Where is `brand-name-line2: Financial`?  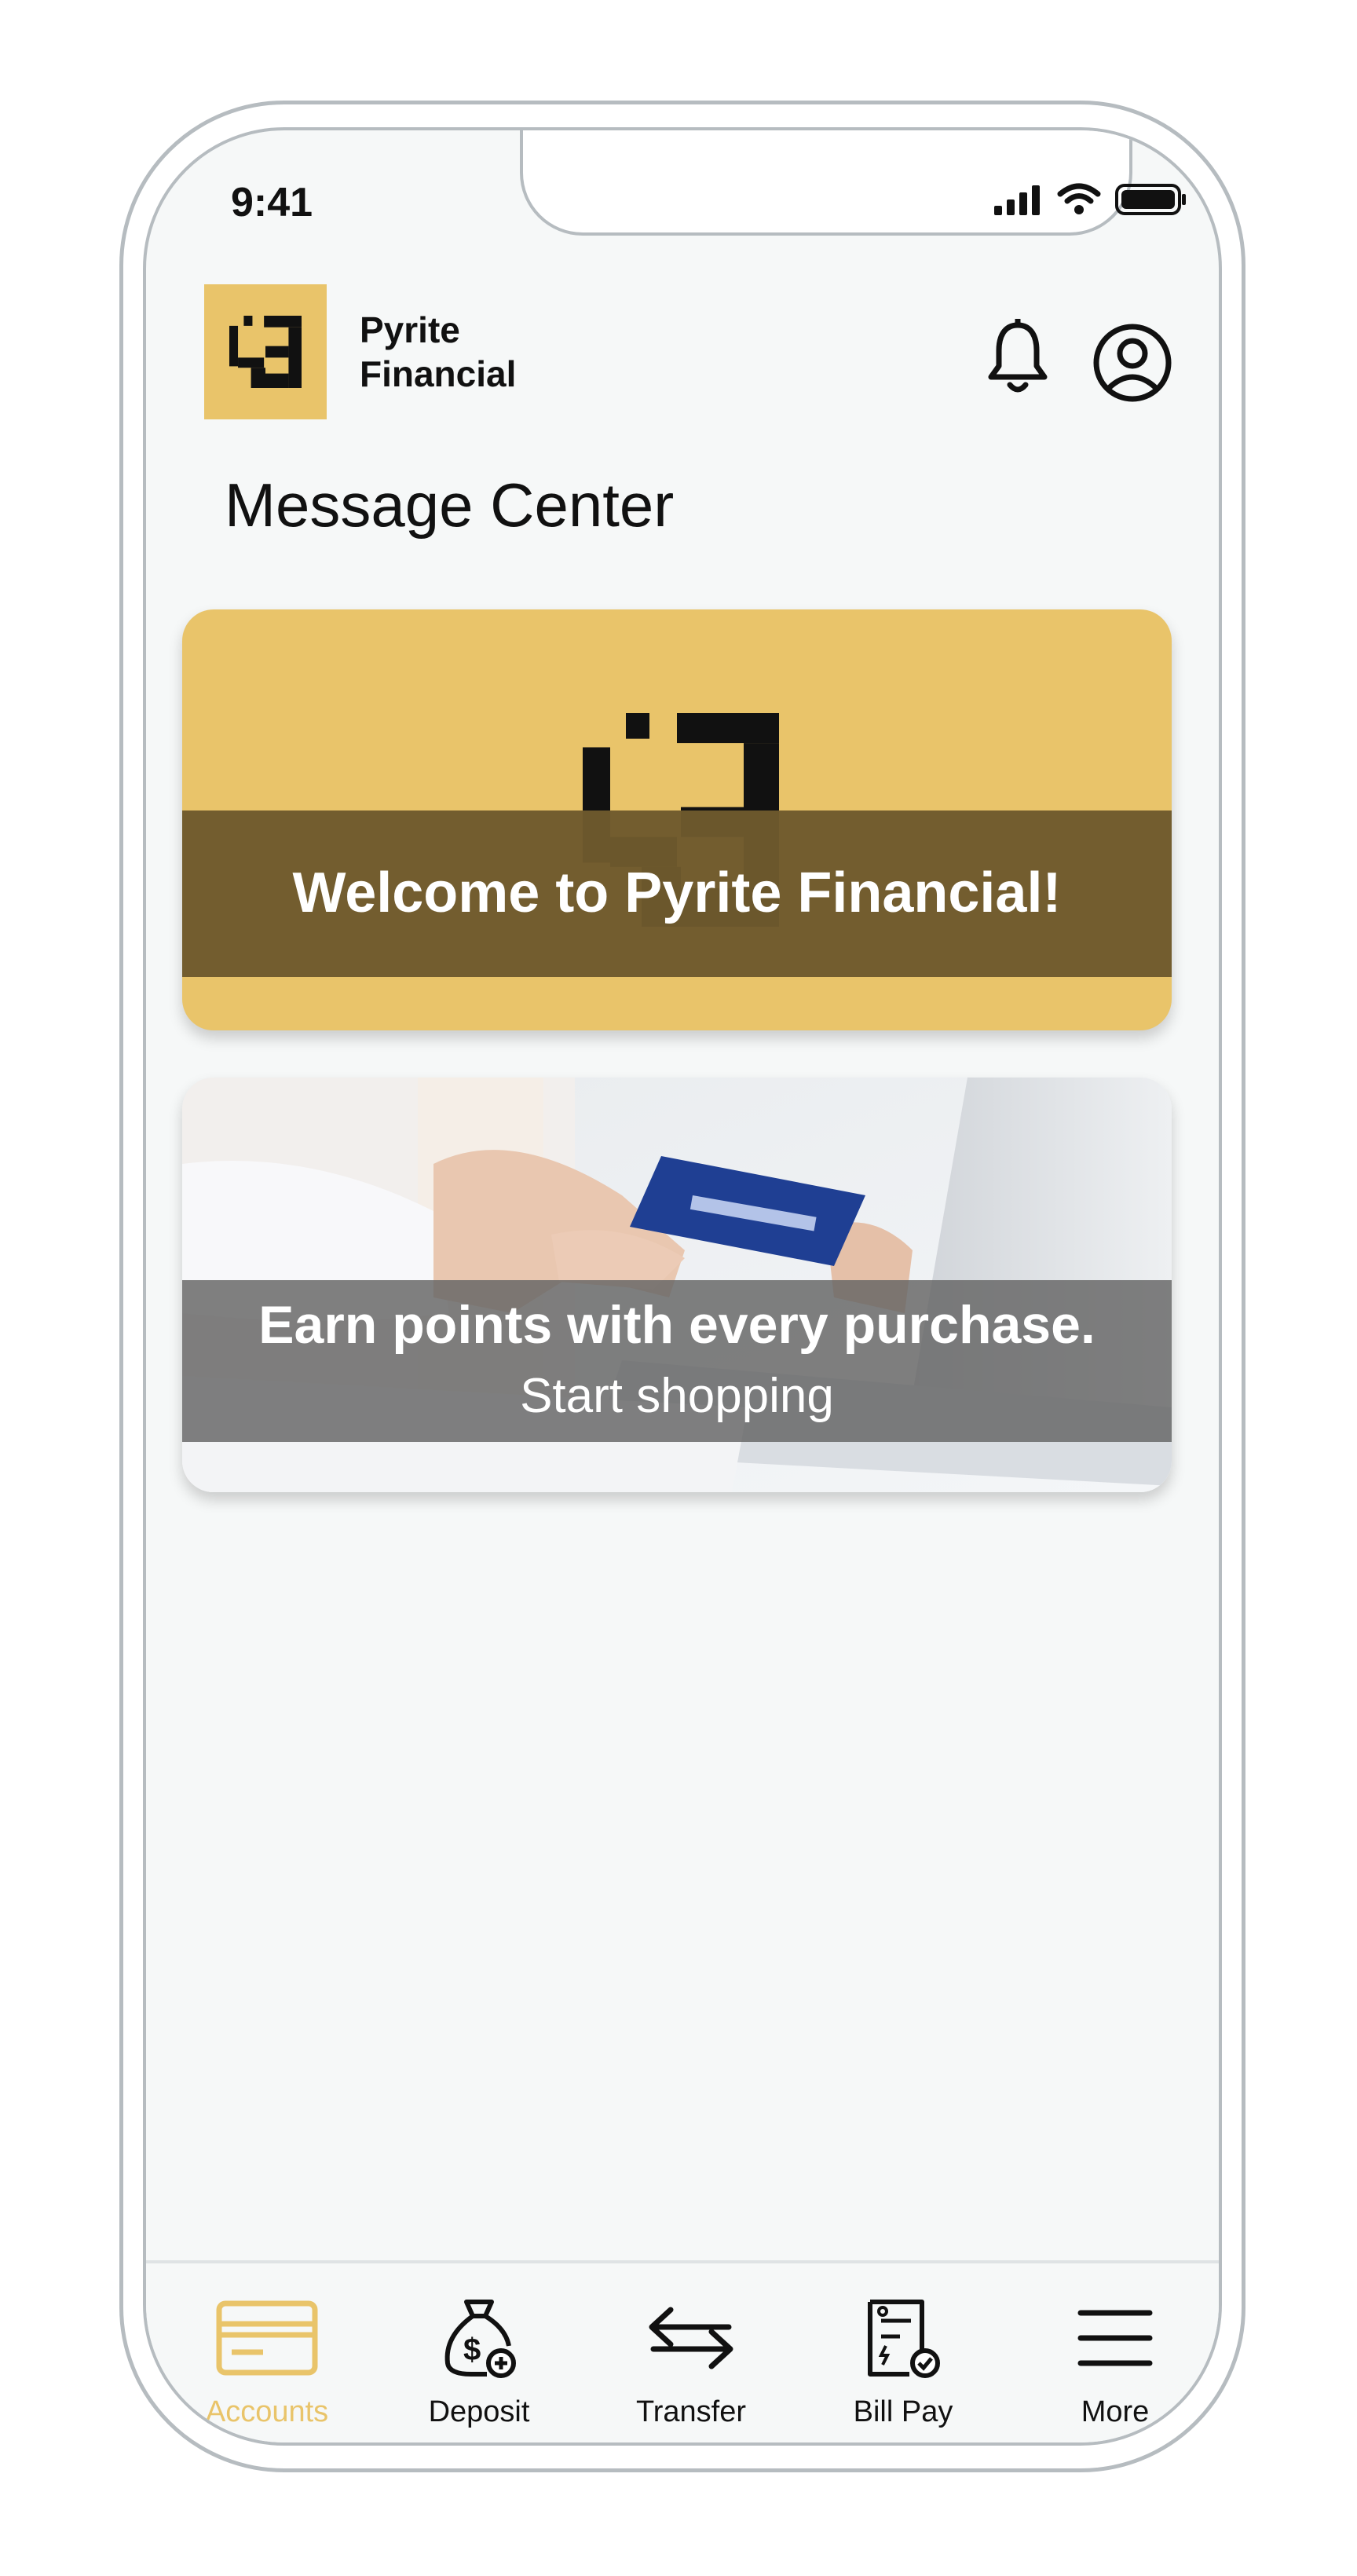
brand-name-line2: Financial is located at coordinates (438, 374).